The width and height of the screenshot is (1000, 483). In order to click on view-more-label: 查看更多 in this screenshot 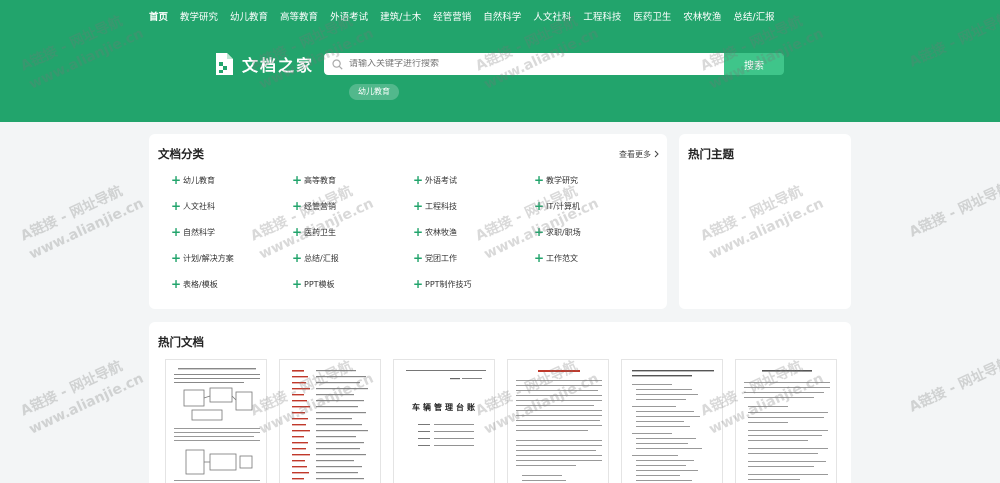, I will do `click(635, 154)`.